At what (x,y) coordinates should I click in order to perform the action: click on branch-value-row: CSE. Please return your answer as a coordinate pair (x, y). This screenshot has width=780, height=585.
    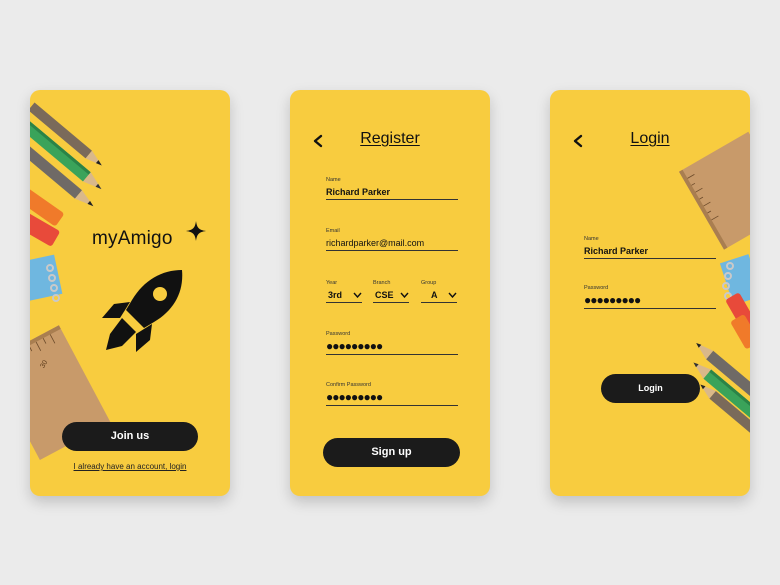
    Looking at the image, I should click on (391, 296).